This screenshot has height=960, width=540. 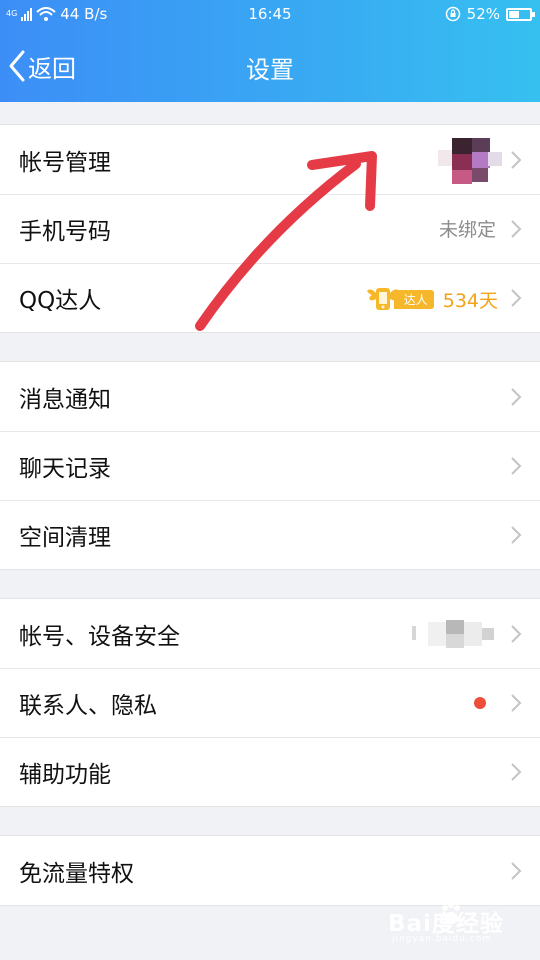 I want to click on battery-icon, so click(x=520, y=14).